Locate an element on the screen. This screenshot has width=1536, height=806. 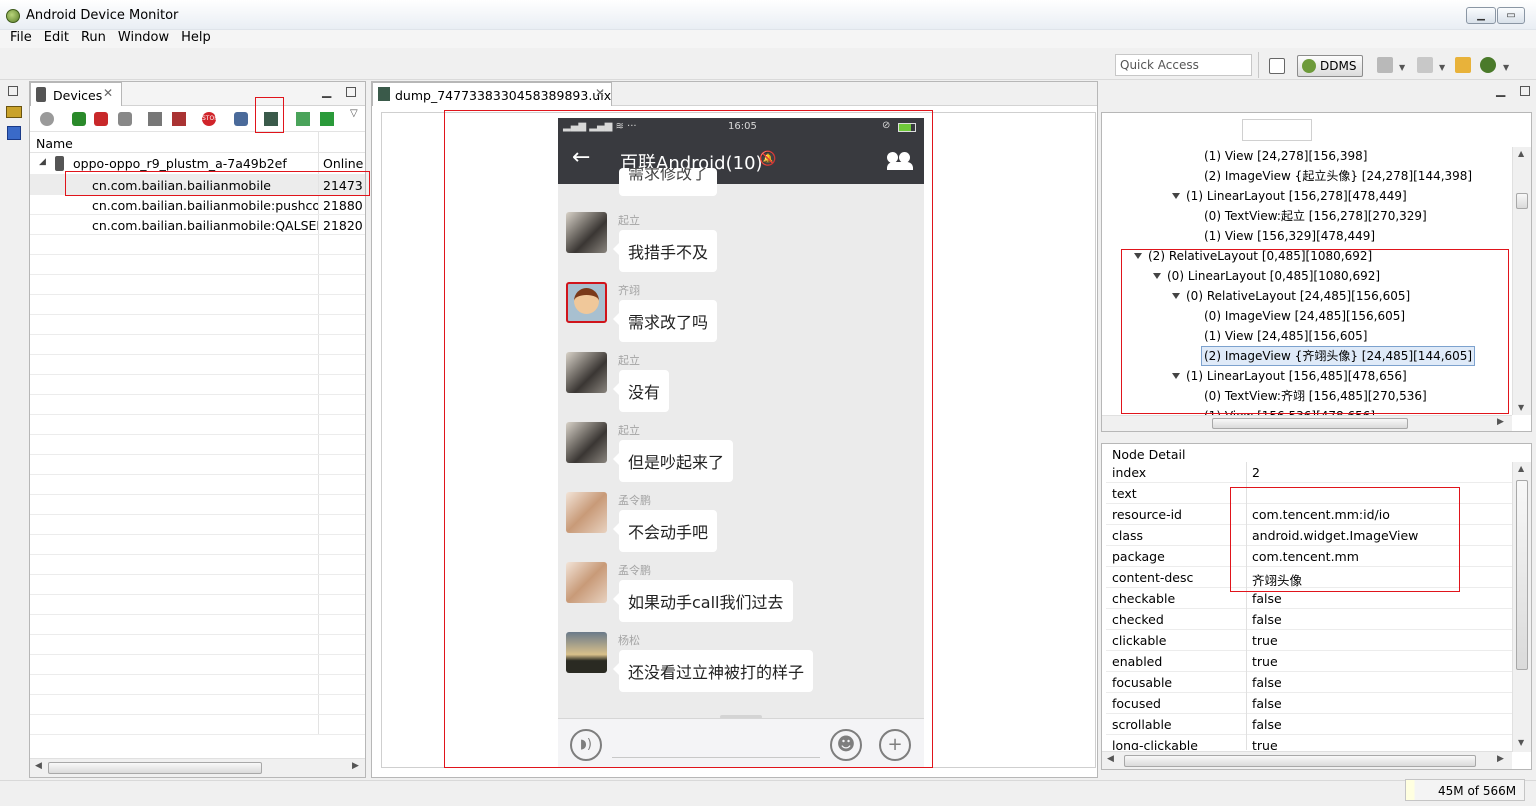
menu-help: Help is located at coordinates (196, 38).